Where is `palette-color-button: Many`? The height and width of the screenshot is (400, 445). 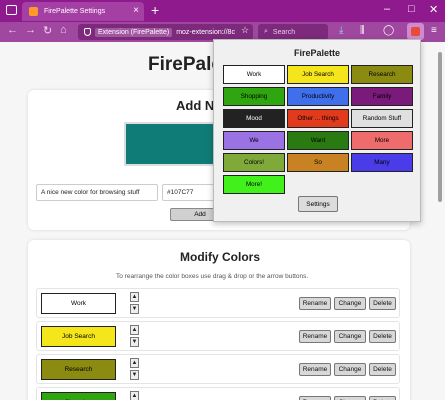
palette-color-button: Many is located at coordinates (382, 162).